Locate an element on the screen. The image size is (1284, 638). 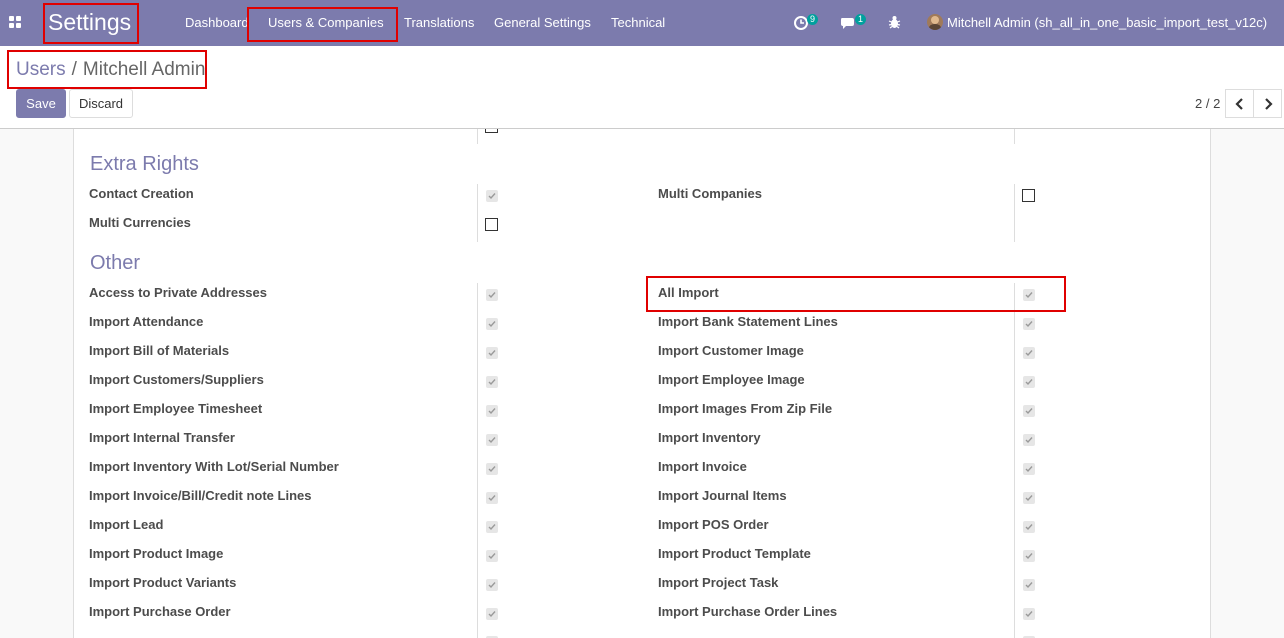
checkbox-import-project-task is located at coordinates (1029, 585).